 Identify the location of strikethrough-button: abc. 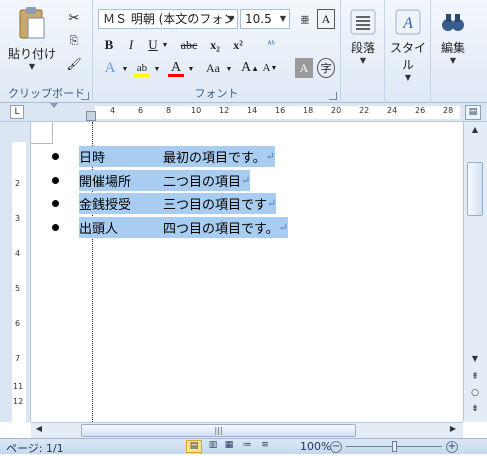
(189, 45).